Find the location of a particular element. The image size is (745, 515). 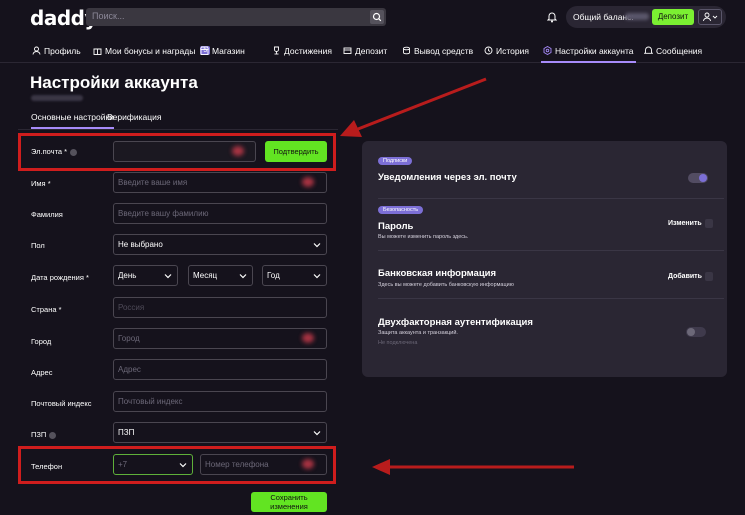

last-name-label: Фамилия is located at coordinates (47, 214).